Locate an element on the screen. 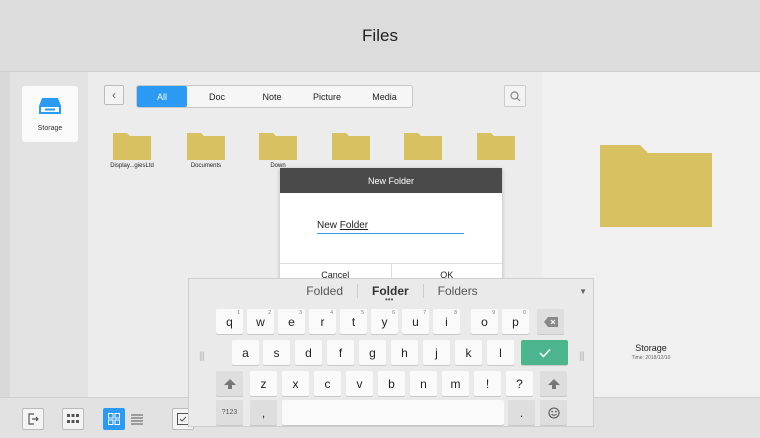 Image resolution: width=760 pixels, height=438 pixels. key-w: w2 is located at coordinates (260, 321).